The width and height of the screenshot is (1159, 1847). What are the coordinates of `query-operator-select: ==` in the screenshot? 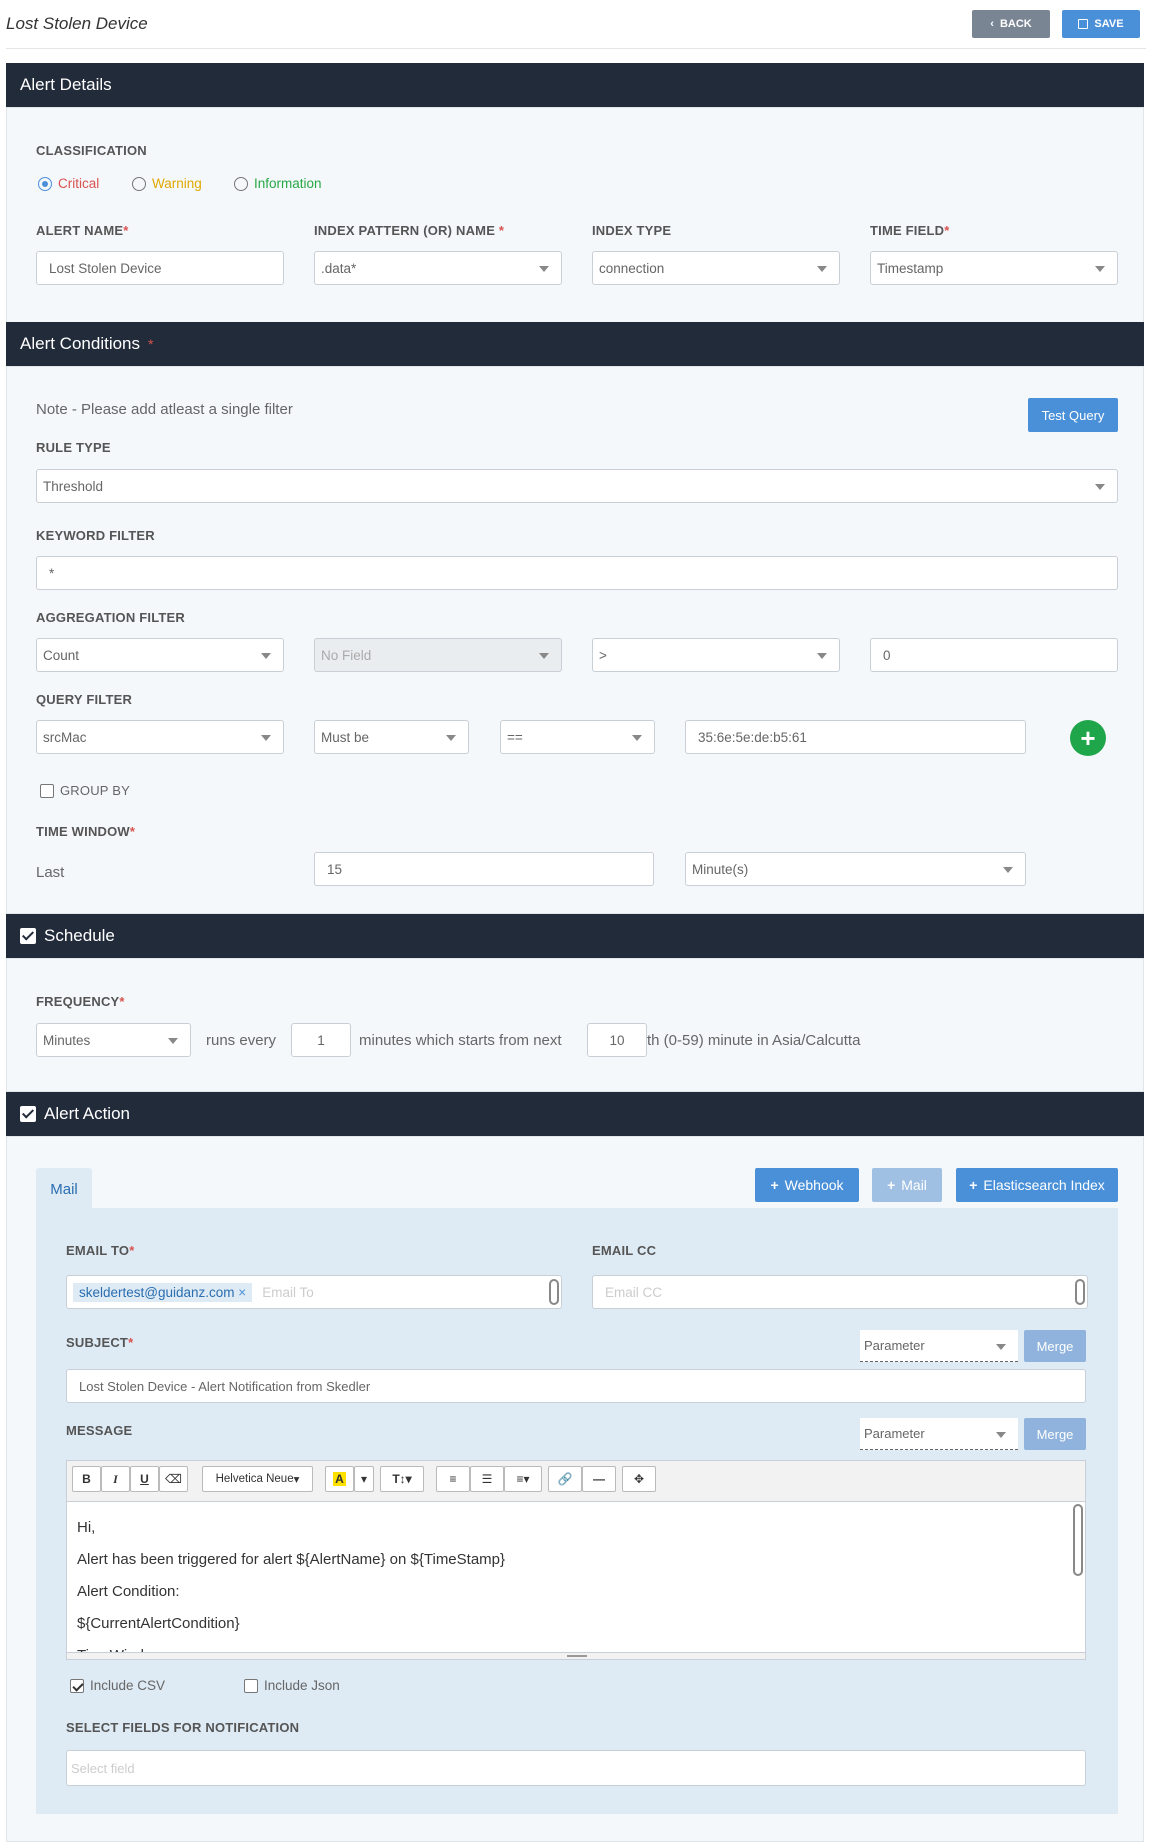 It's located at (577, 737).